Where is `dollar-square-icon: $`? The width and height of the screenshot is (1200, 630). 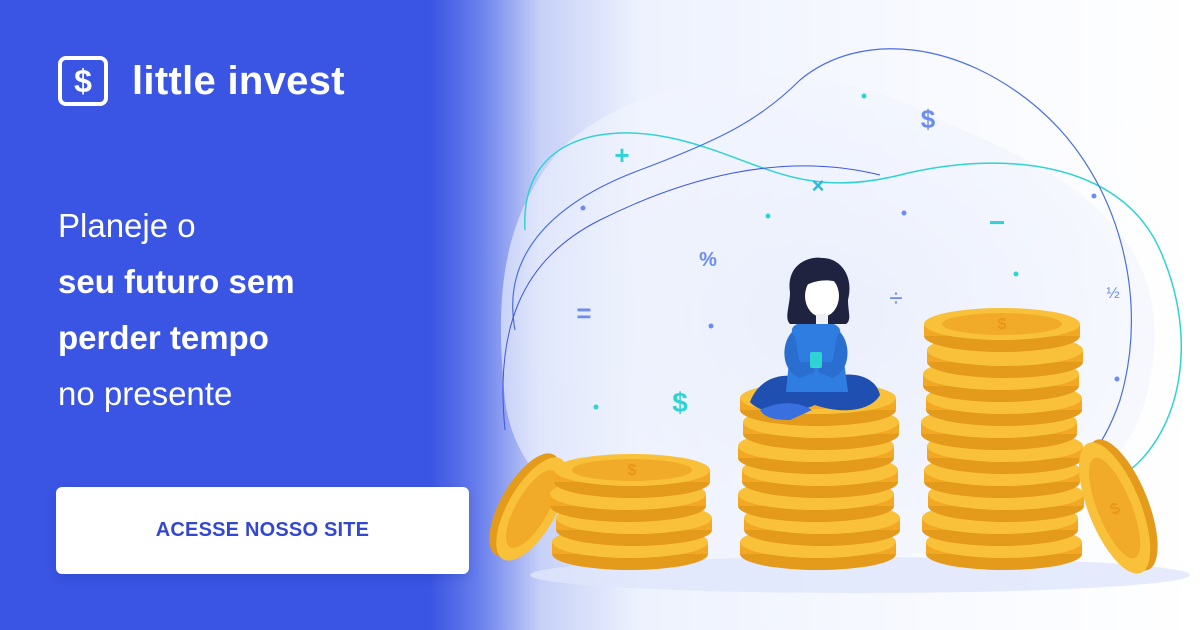
dollar-square-icon: $ is located at coordinates (83, 81).